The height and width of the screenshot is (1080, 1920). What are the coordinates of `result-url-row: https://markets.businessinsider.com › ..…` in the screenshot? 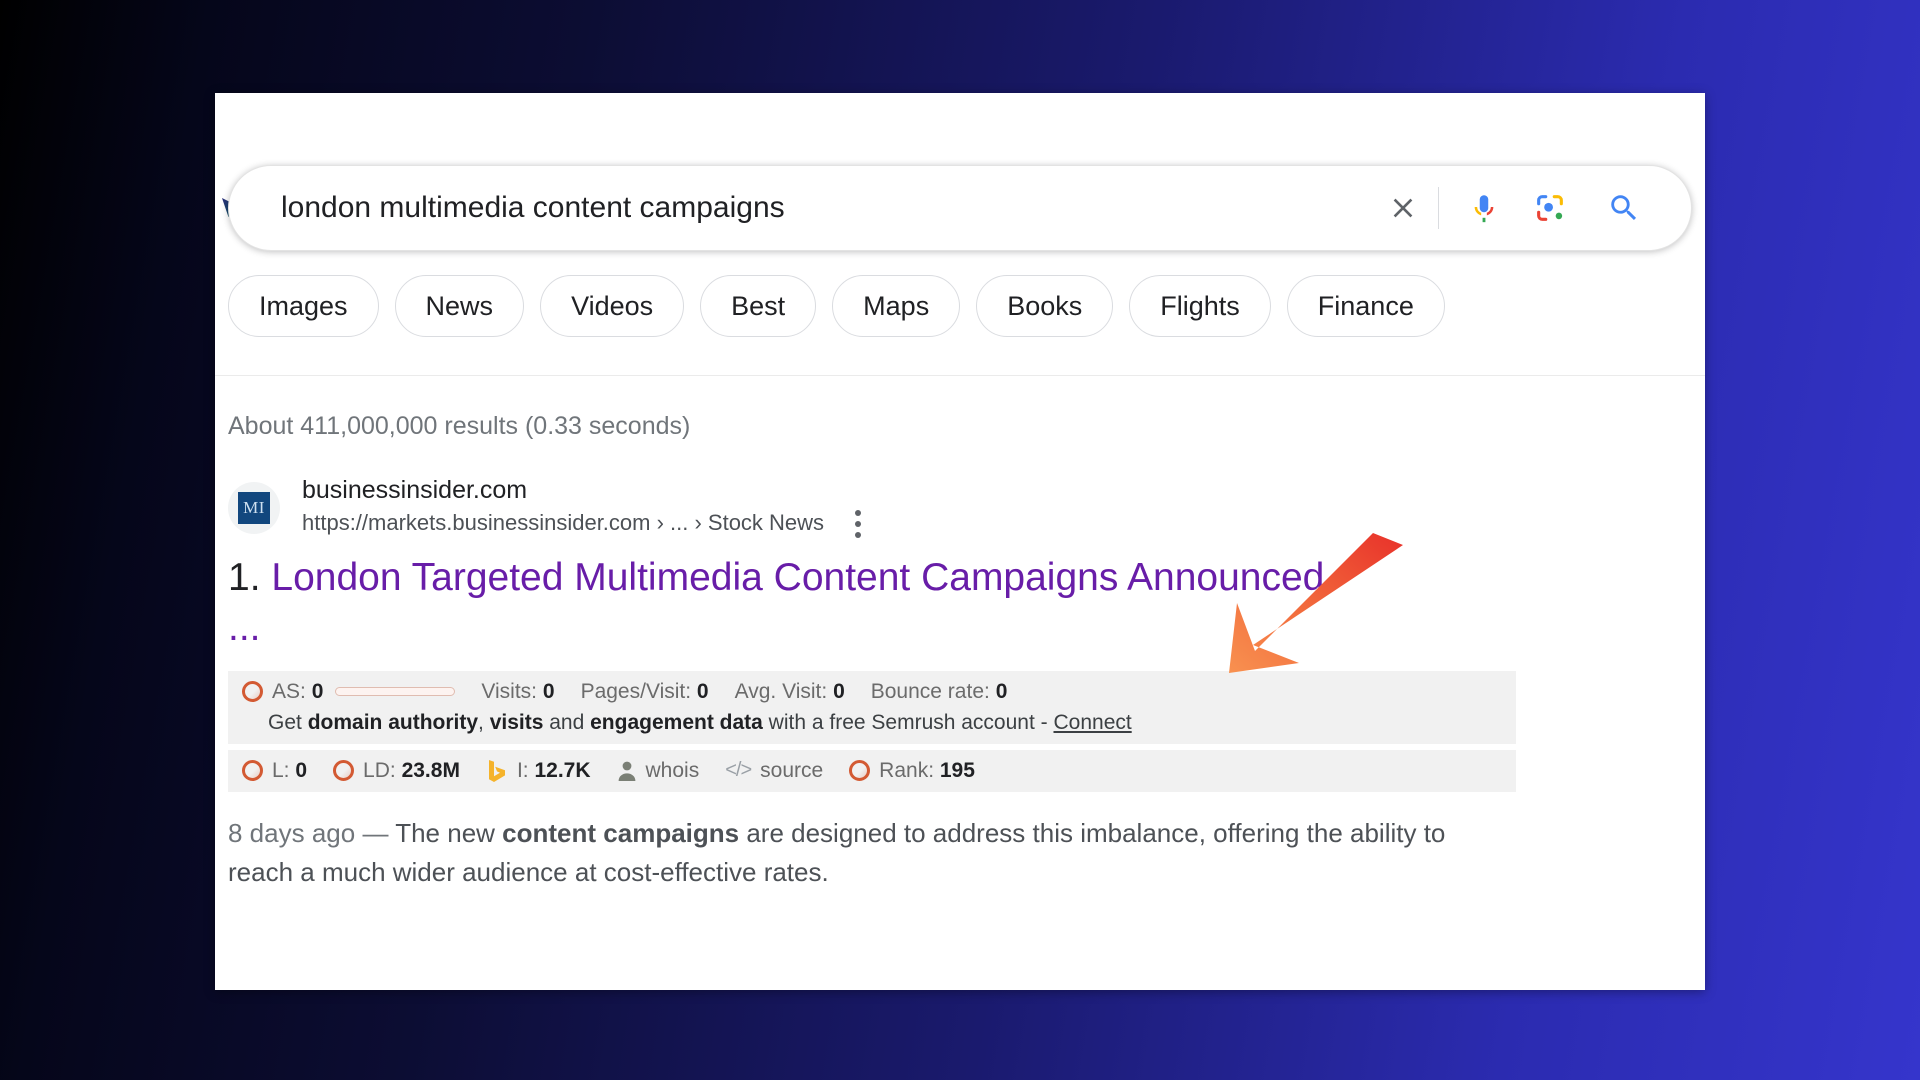 It's located at (586, 524).